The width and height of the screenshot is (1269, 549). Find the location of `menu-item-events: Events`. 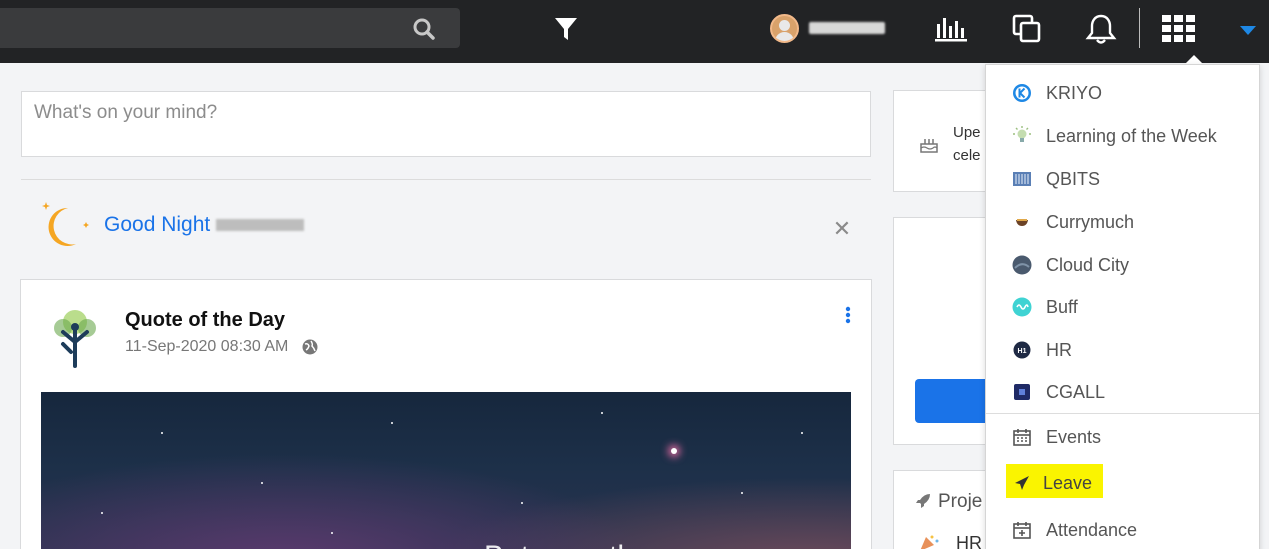

menu-item-events: Events is located at coordinates (1122, 437).